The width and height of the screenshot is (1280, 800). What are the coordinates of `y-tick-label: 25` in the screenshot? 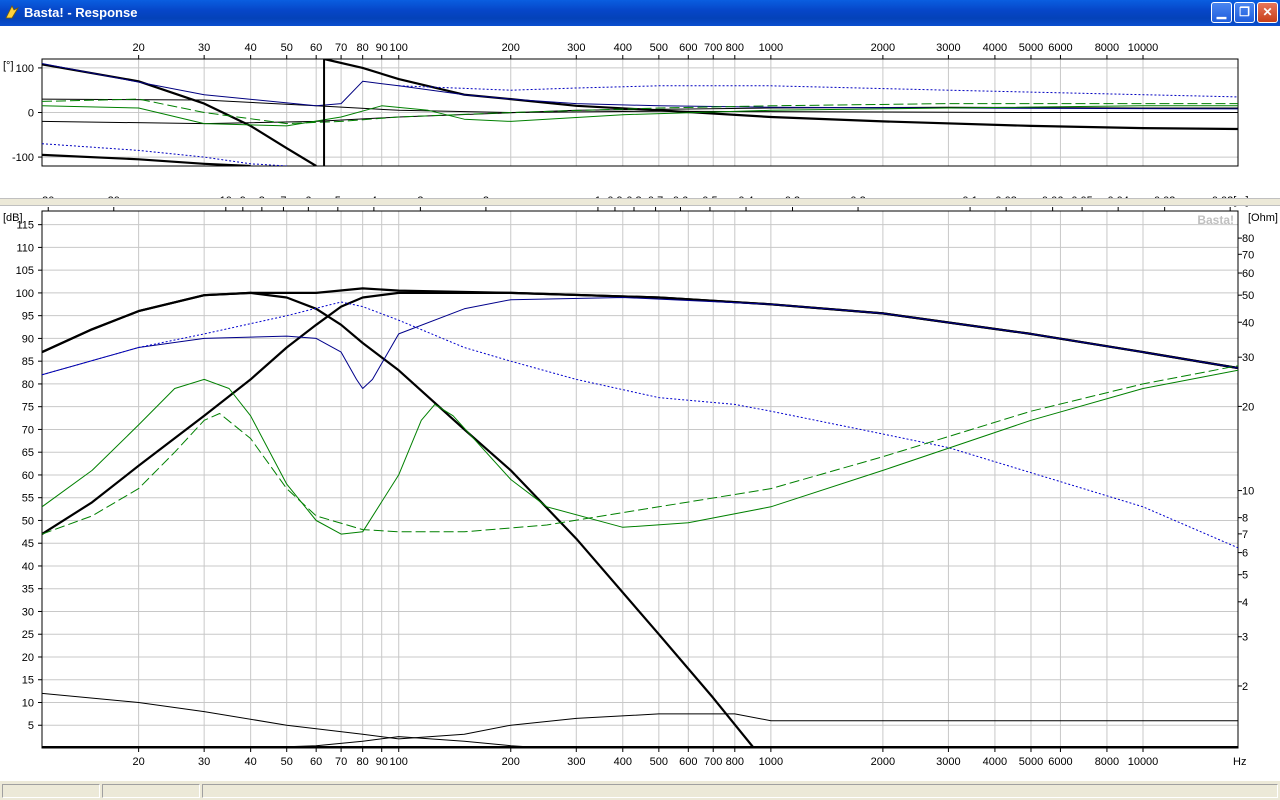 It's located at (28, 635).